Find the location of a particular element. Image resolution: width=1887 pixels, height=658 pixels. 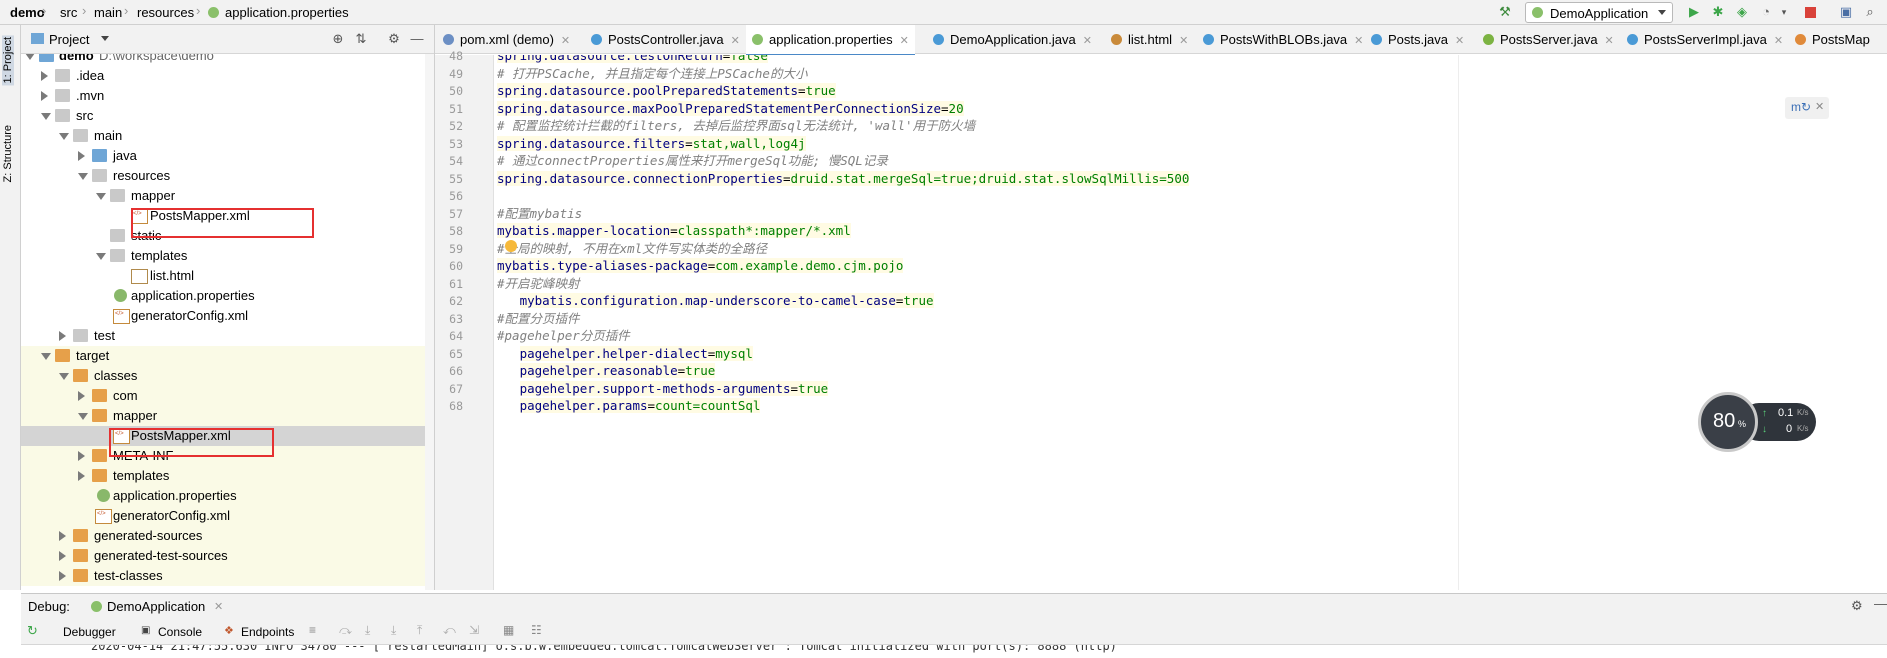

tree-item-mapper-target: mapper is located at coordinates (227, 416).